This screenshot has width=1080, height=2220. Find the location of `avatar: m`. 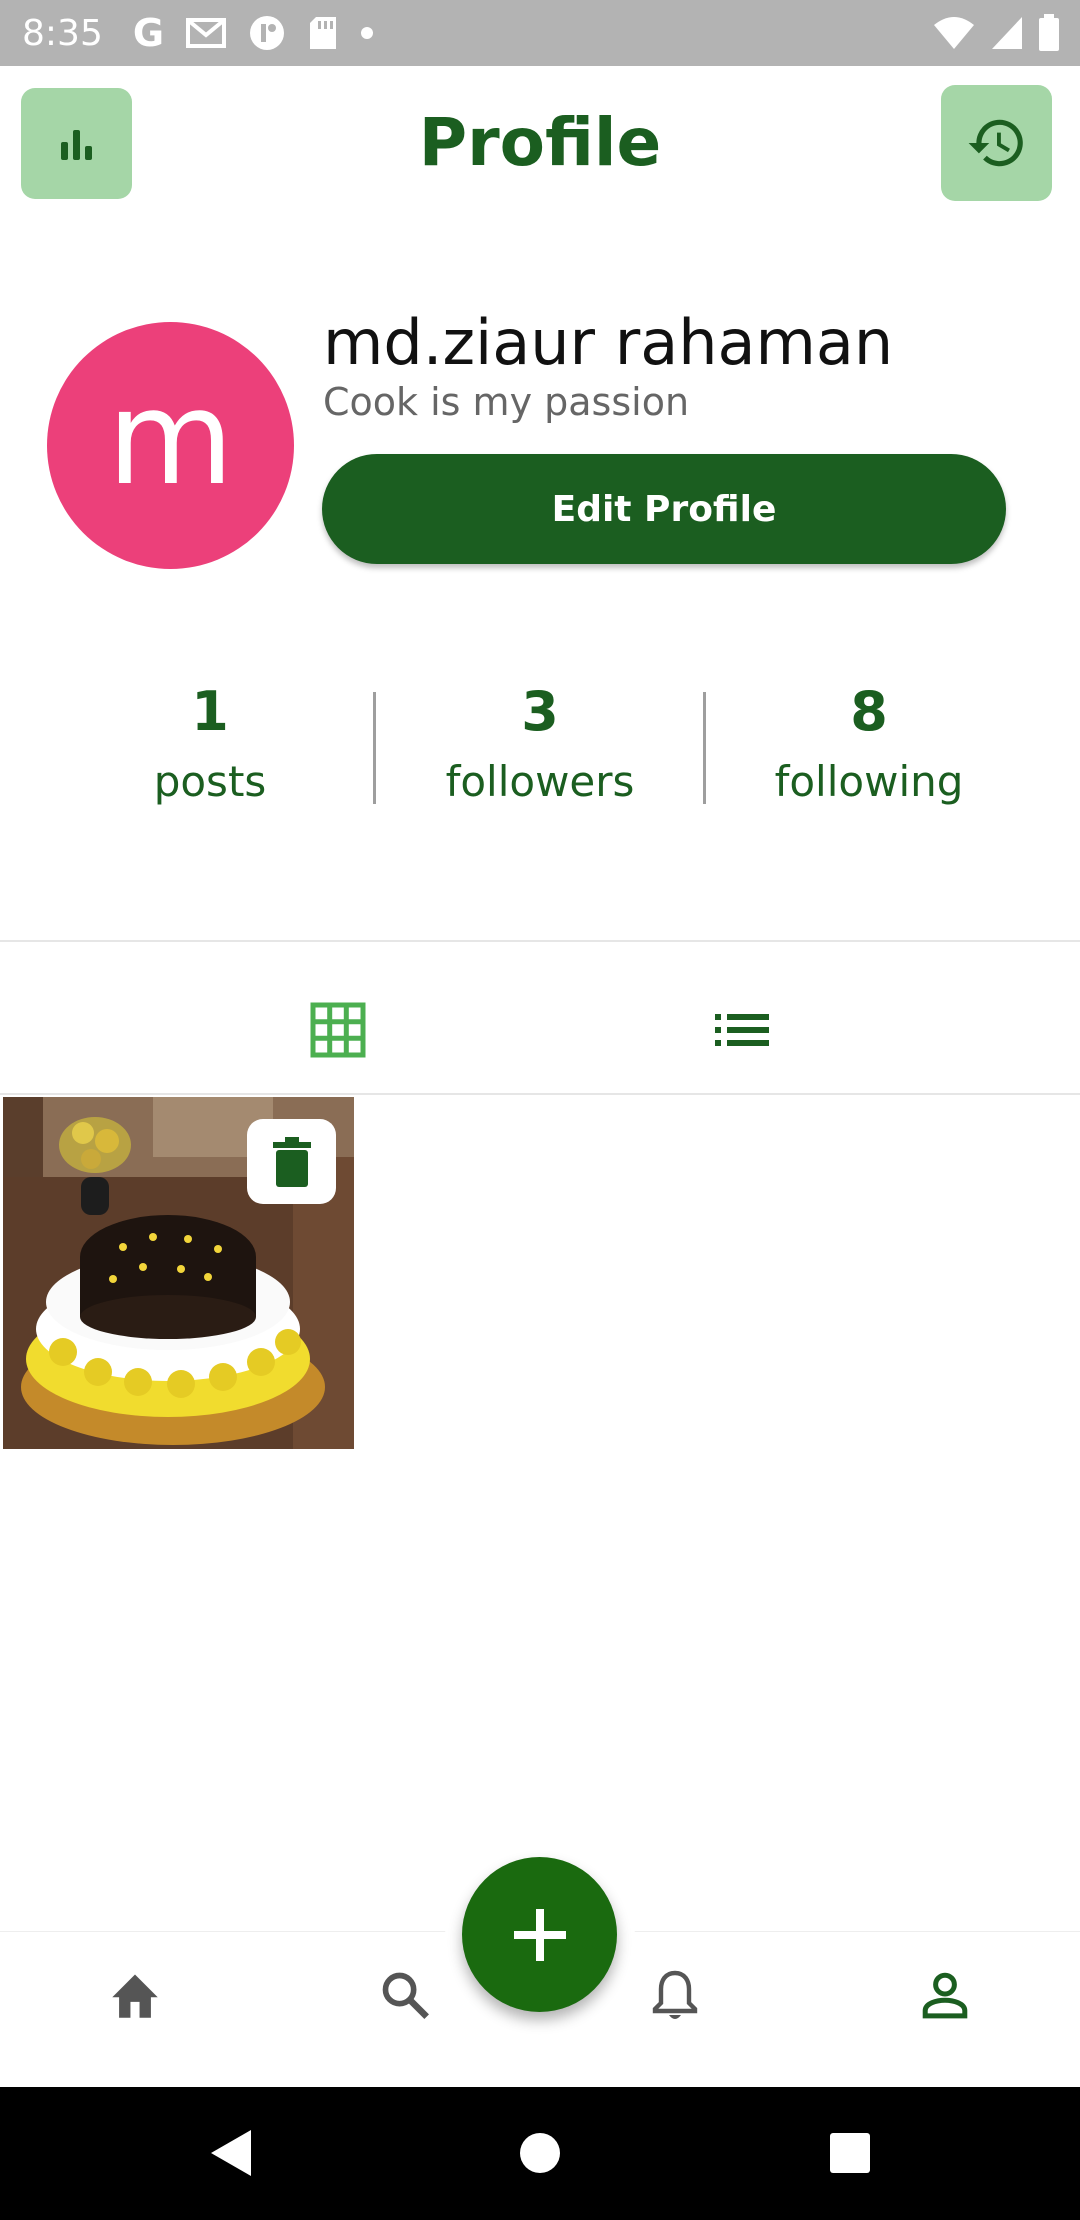

avatar: m is located at coordinates (170, 445).